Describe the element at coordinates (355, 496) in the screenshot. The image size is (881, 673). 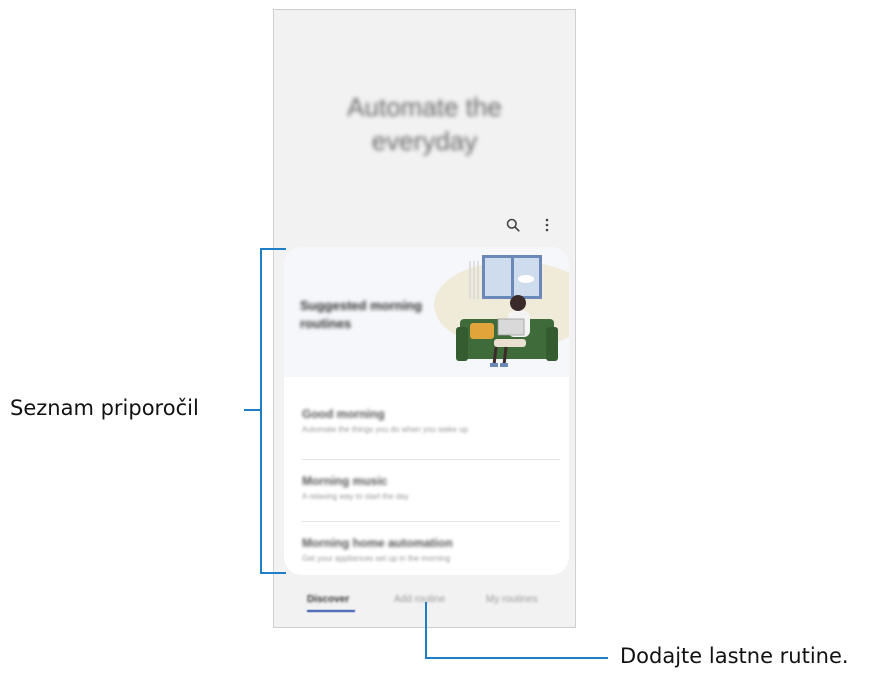
I see `routine-subtitle: A relaxing way to start the day` at that location.